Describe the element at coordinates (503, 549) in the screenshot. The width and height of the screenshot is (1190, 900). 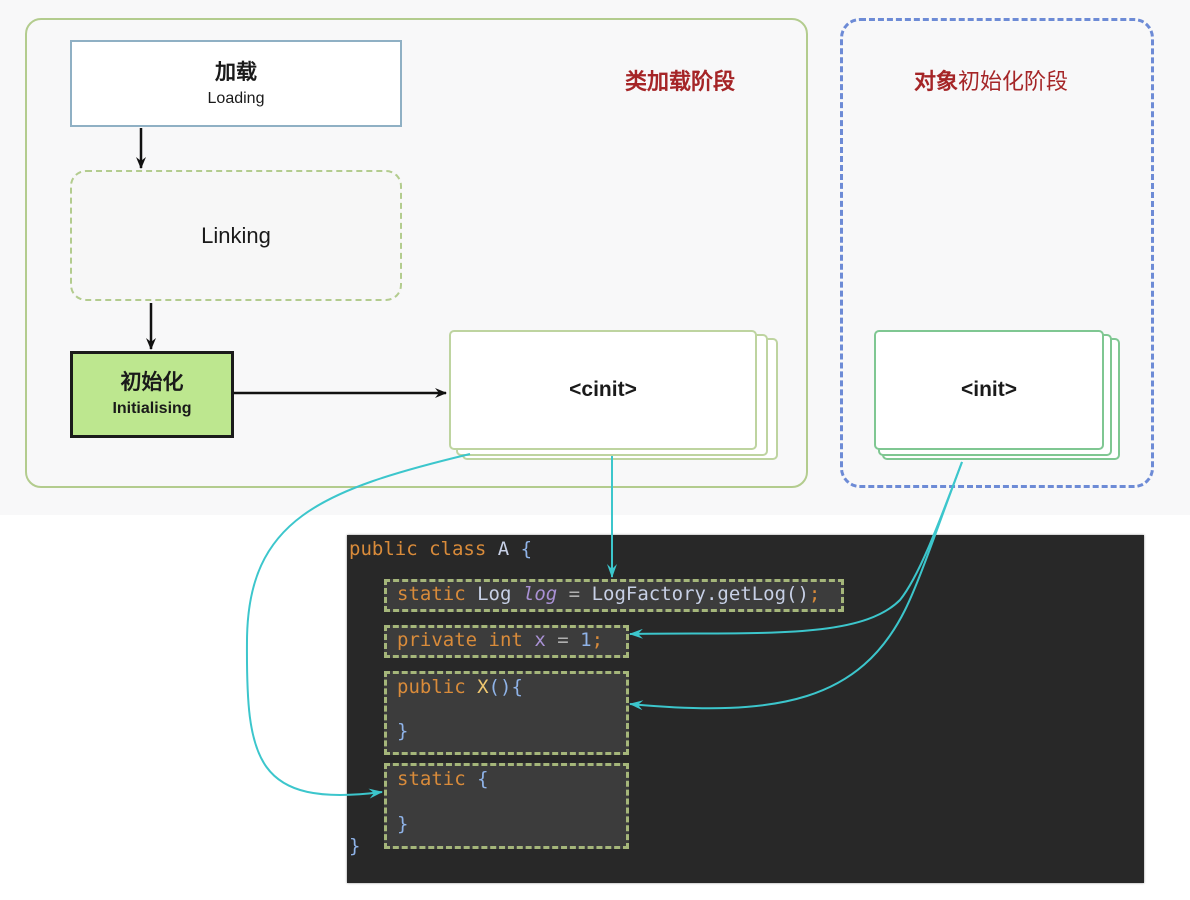
I see `code-token: A` at that location.